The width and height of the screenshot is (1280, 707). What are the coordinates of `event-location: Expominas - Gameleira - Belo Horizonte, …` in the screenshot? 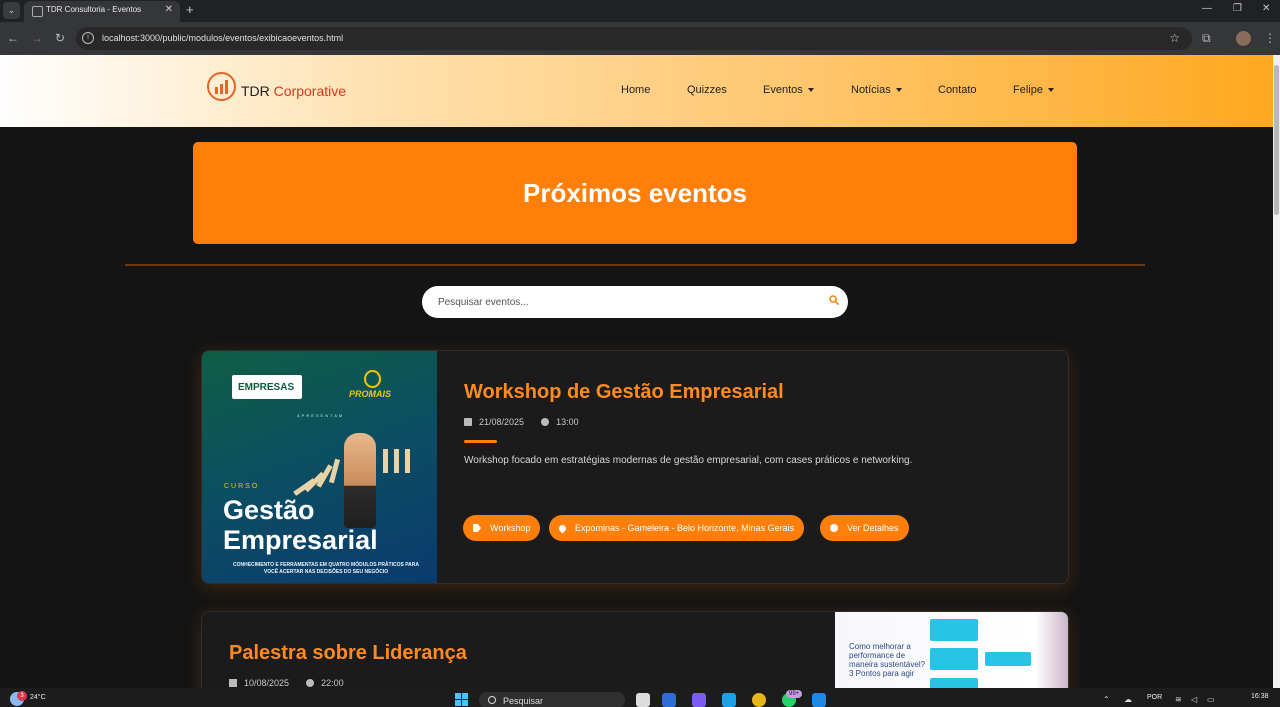 It's located at (685, 528).